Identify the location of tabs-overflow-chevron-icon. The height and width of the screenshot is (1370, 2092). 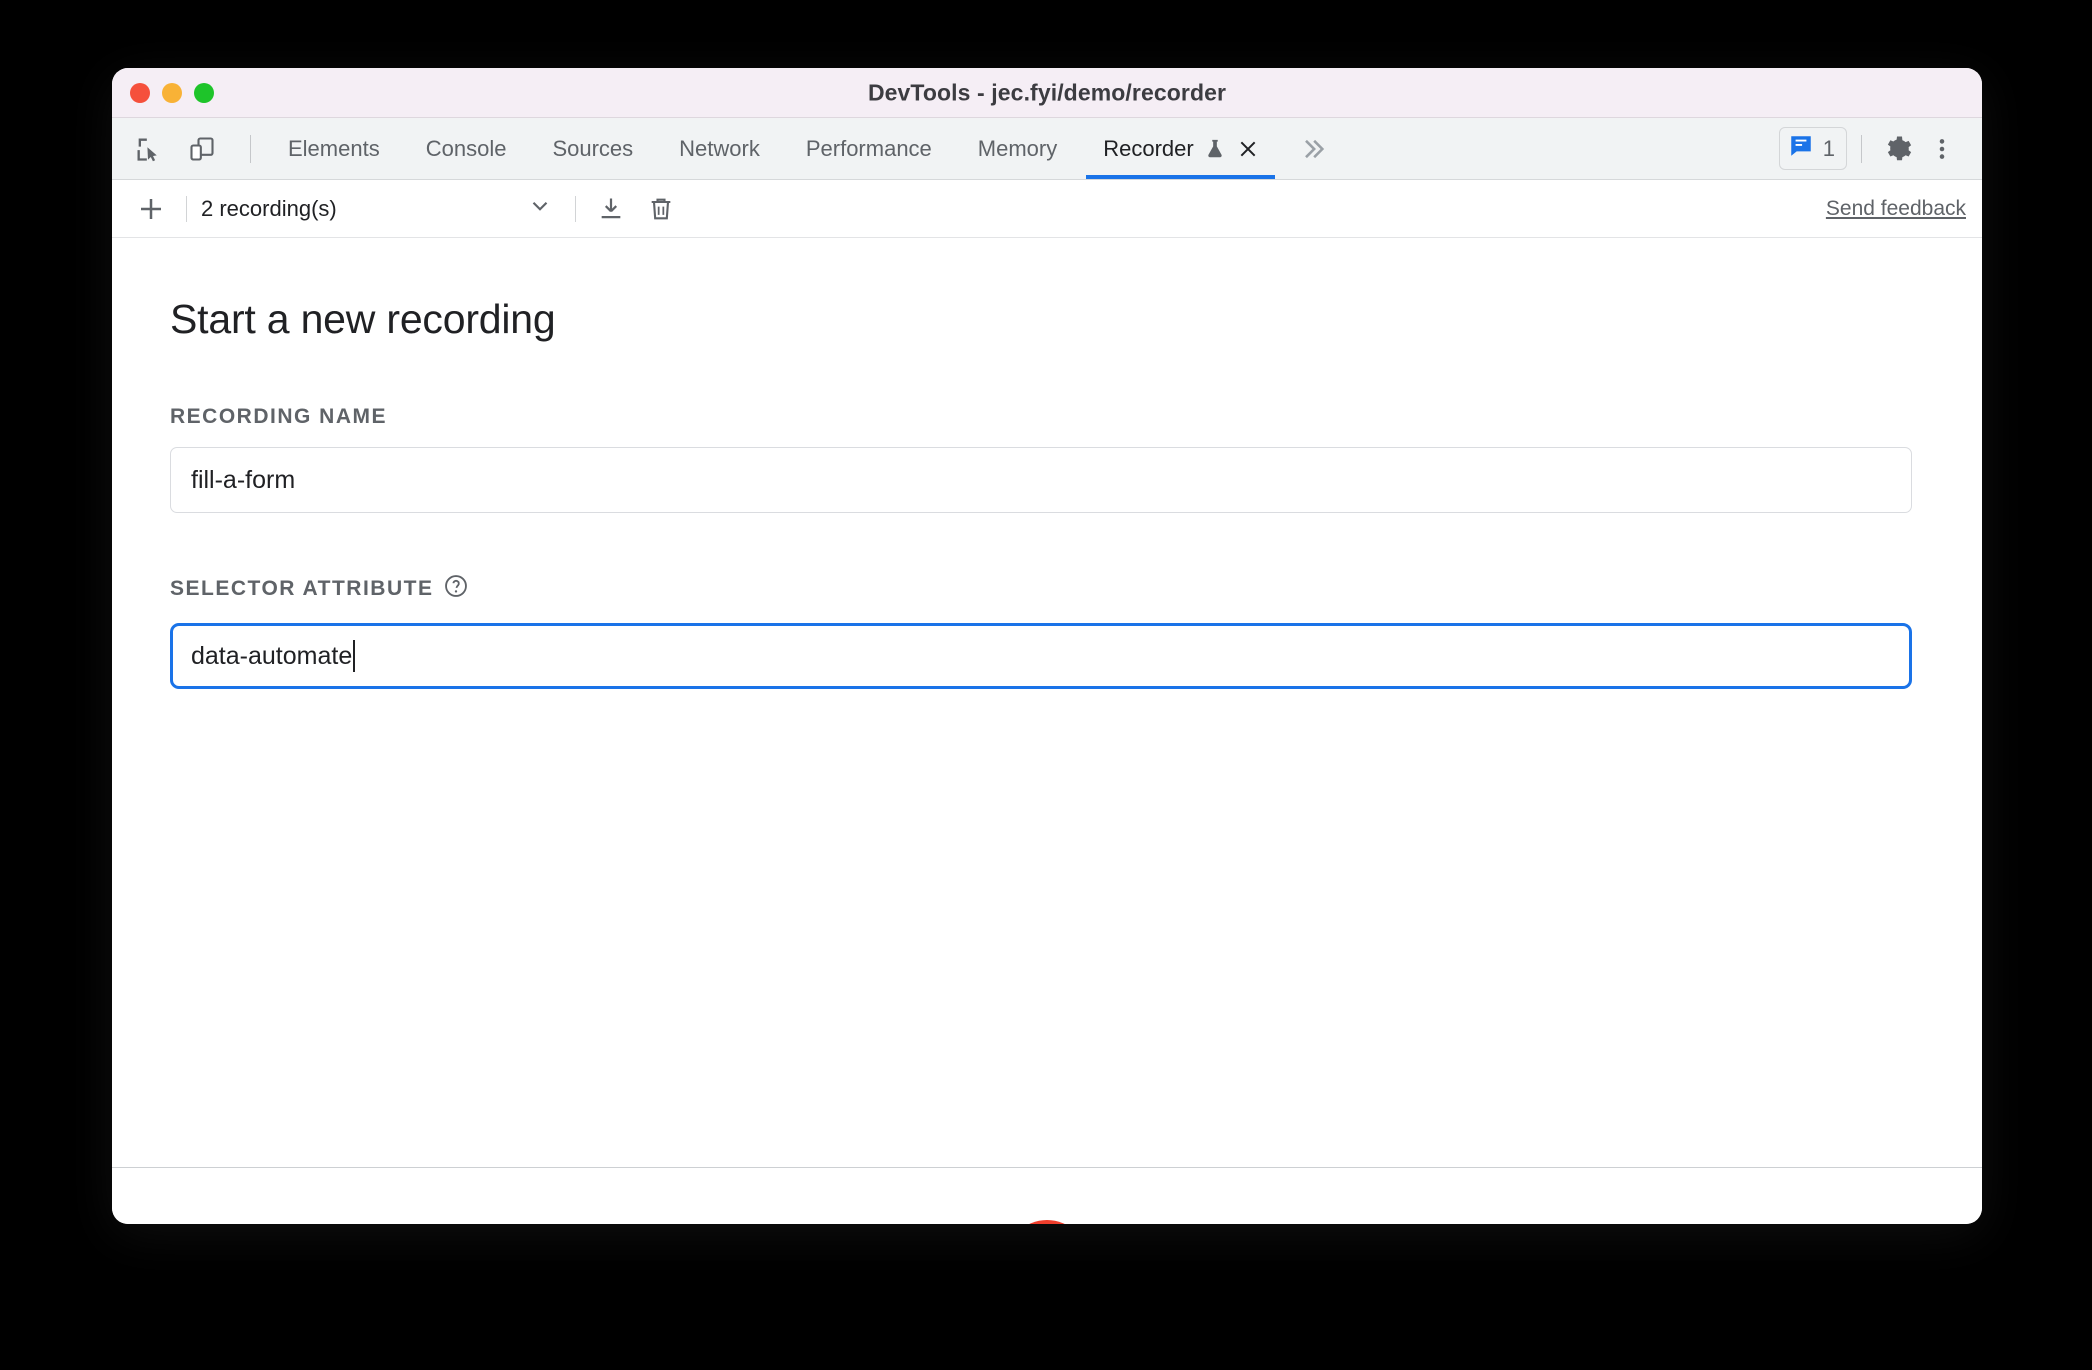
(1313, 148).